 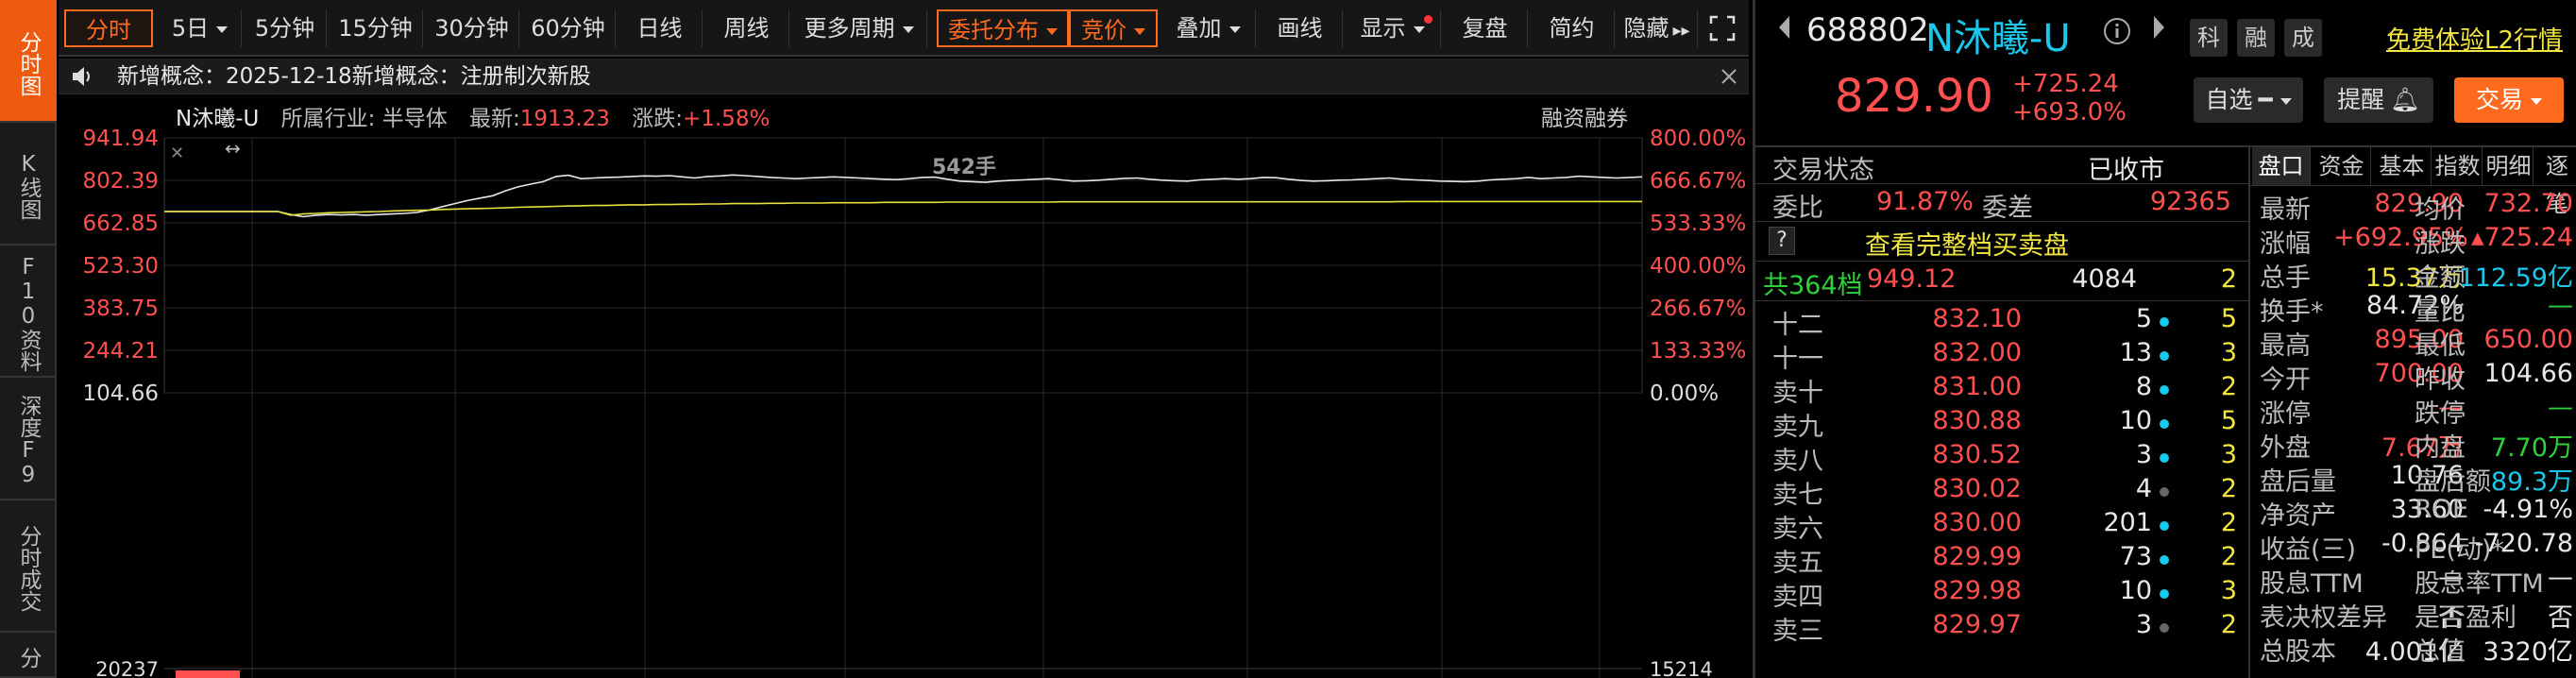 I want to click on avg-price-line, so click(x=903, y=208).